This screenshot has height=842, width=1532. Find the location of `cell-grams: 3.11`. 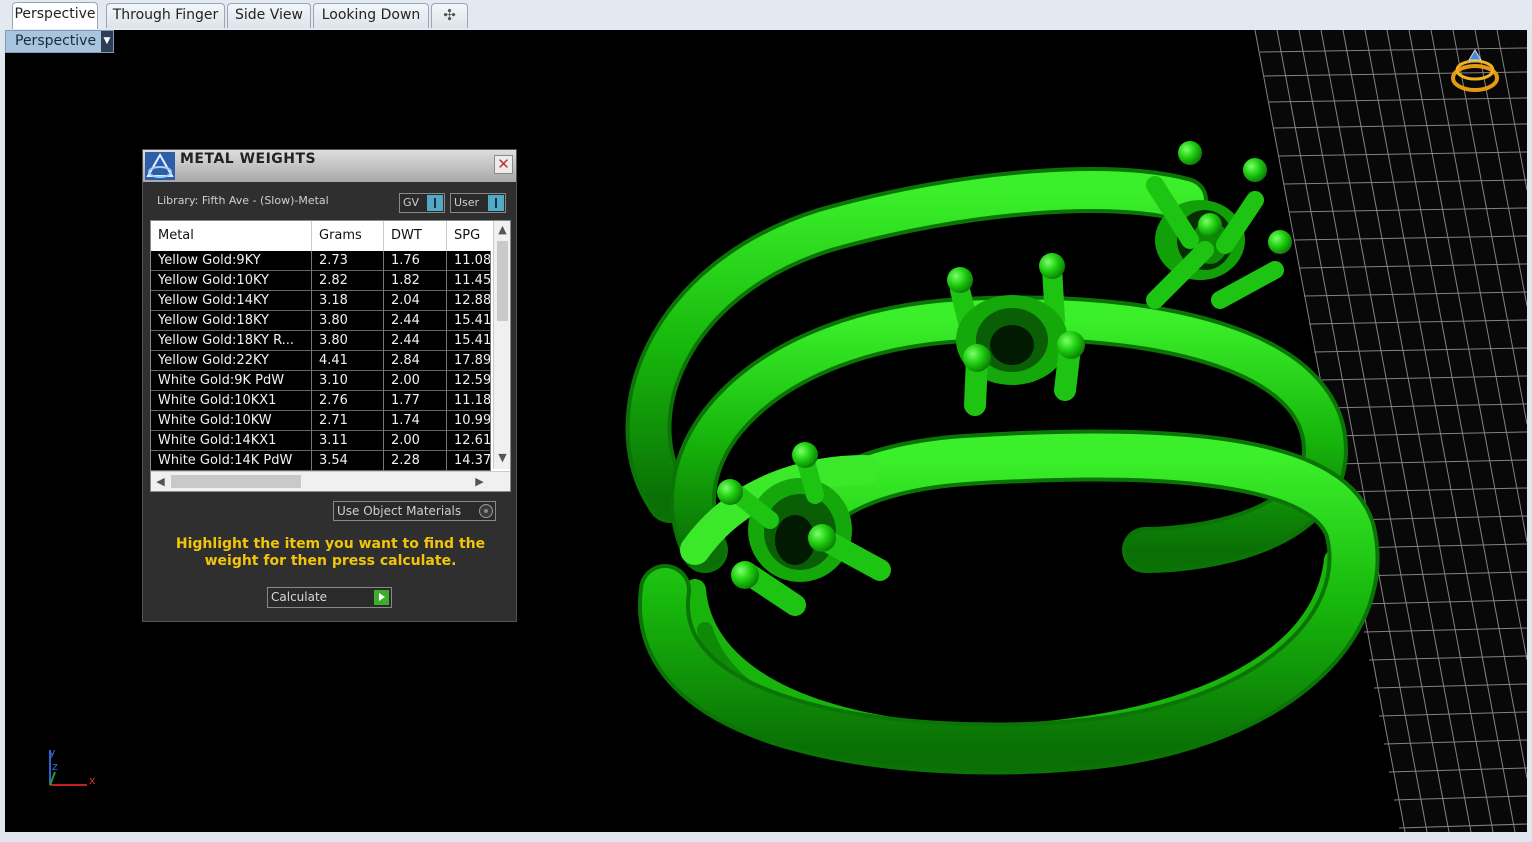

cell-grams: 3.11 is located at coordinates (348, 441).